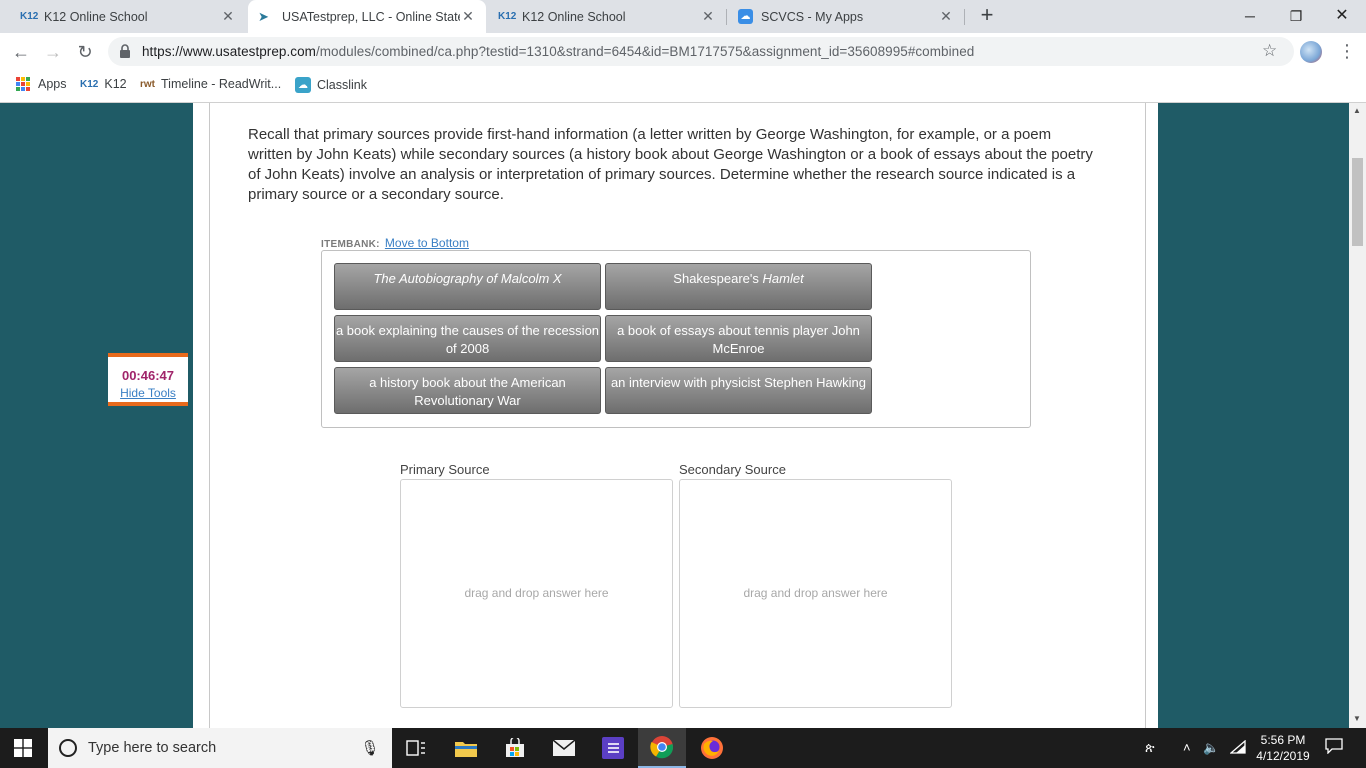 The height and width of the screenshot is (768, 1366). I want to click on tab-k12-1: K12 K12 Online School ✕, so click(128, 16).